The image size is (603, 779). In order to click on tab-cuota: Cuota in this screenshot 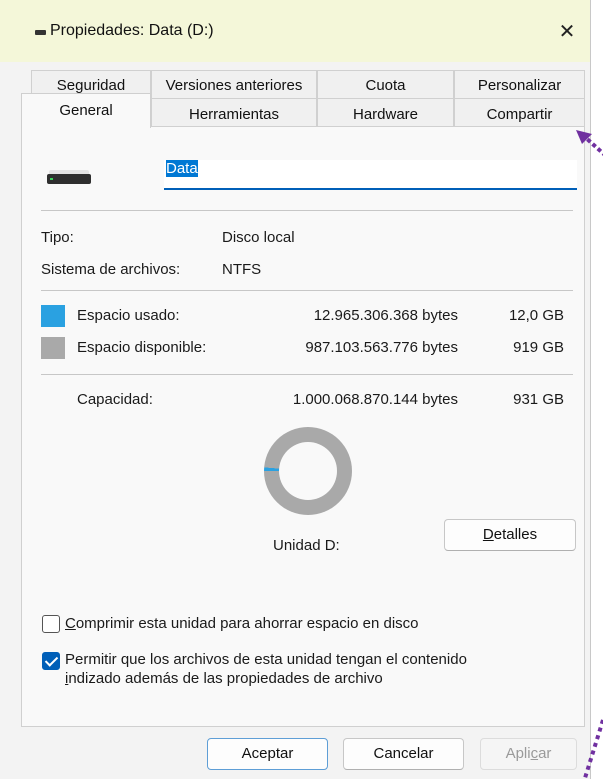, I will do `click(385, 84)`.